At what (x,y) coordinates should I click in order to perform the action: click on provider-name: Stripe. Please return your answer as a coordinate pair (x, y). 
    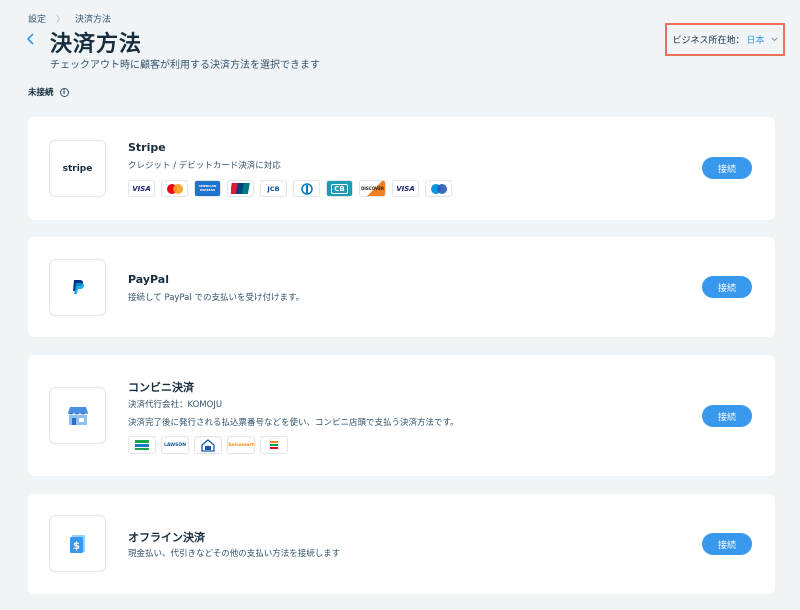
    Looking at the image, I should click on (147, 147).